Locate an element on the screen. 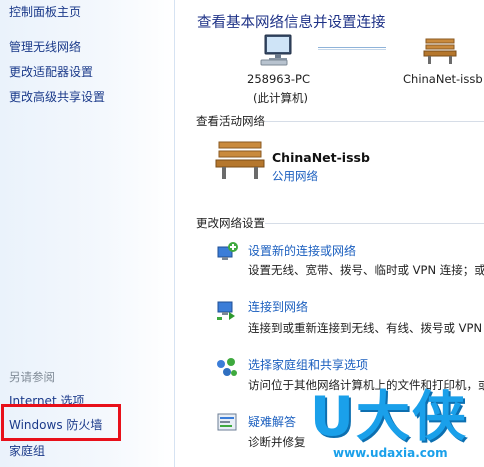 Image resolution: width=484 pixels, height=467 pixels. control-panel-home-link: 控制面板主页 is located at coordinates (45, 11).